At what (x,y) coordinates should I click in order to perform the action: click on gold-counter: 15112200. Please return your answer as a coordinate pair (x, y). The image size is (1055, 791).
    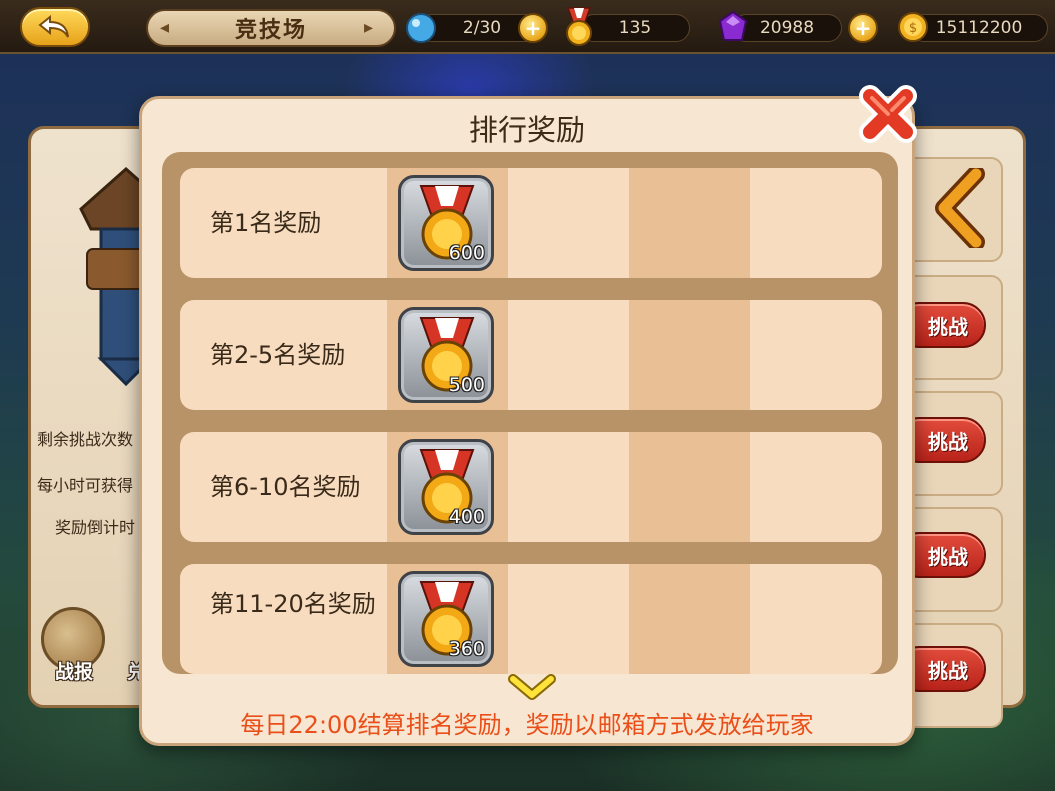
    Looking at the image, I should click on (979, 28).